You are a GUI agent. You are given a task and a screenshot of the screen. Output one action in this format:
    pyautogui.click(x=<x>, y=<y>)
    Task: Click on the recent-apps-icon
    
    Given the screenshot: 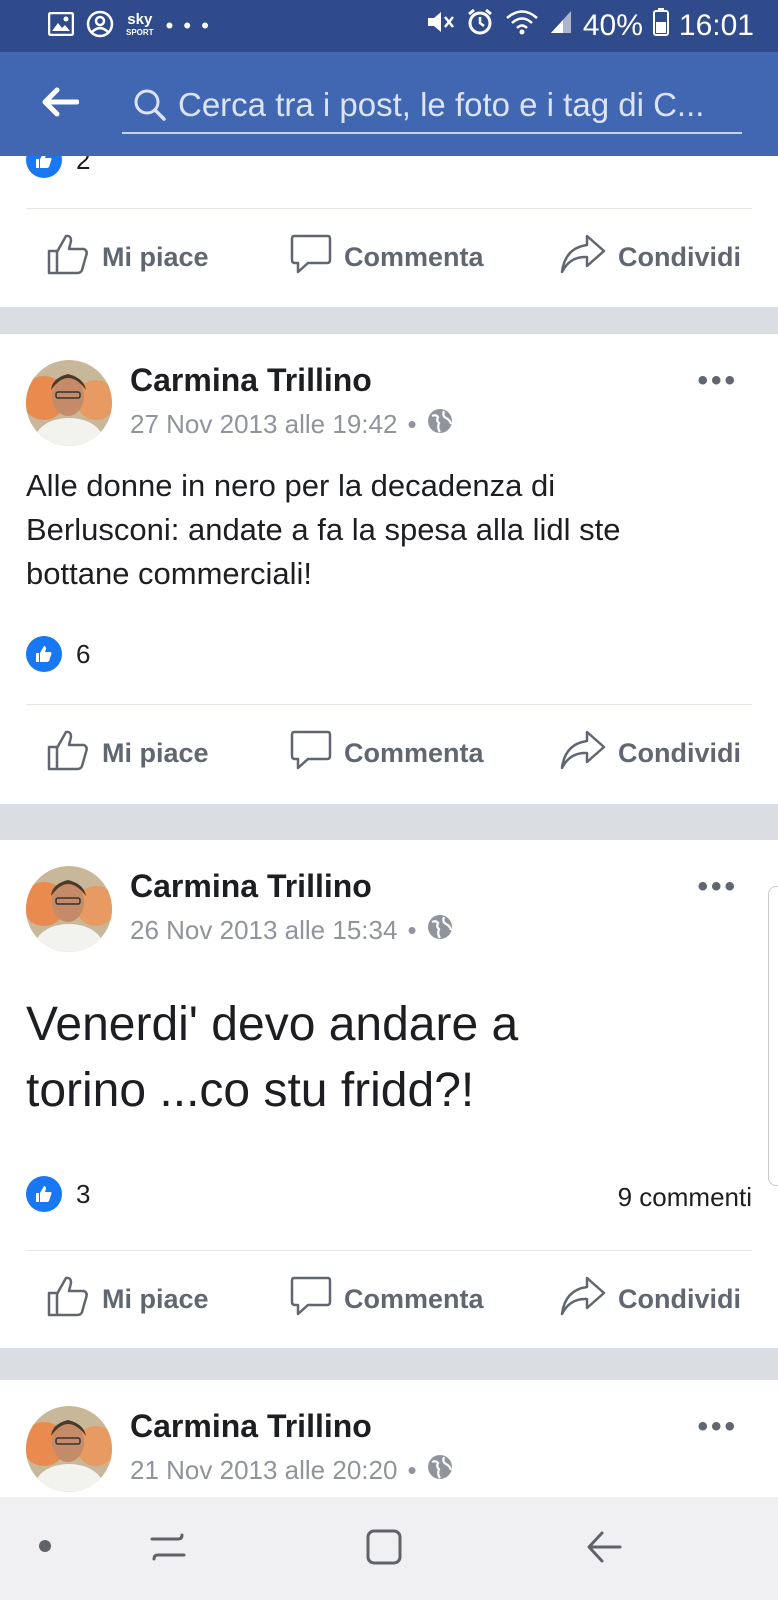 What is the action you would take?
    pyautogui.click(x=168, y=1547)
    